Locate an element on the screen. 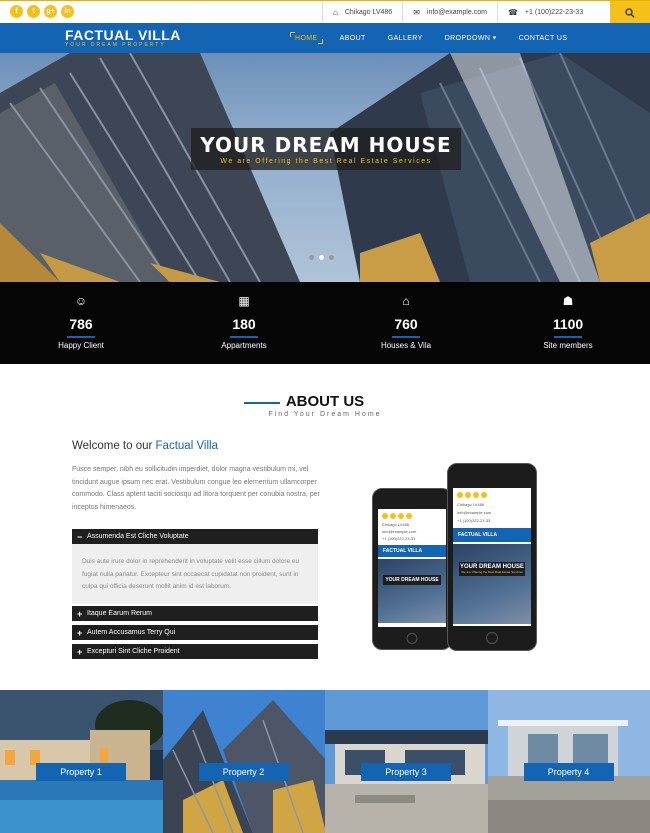 The height and width of the screenshot is (833, 650). stat-label: Site members is located at coordinates (568, 345).